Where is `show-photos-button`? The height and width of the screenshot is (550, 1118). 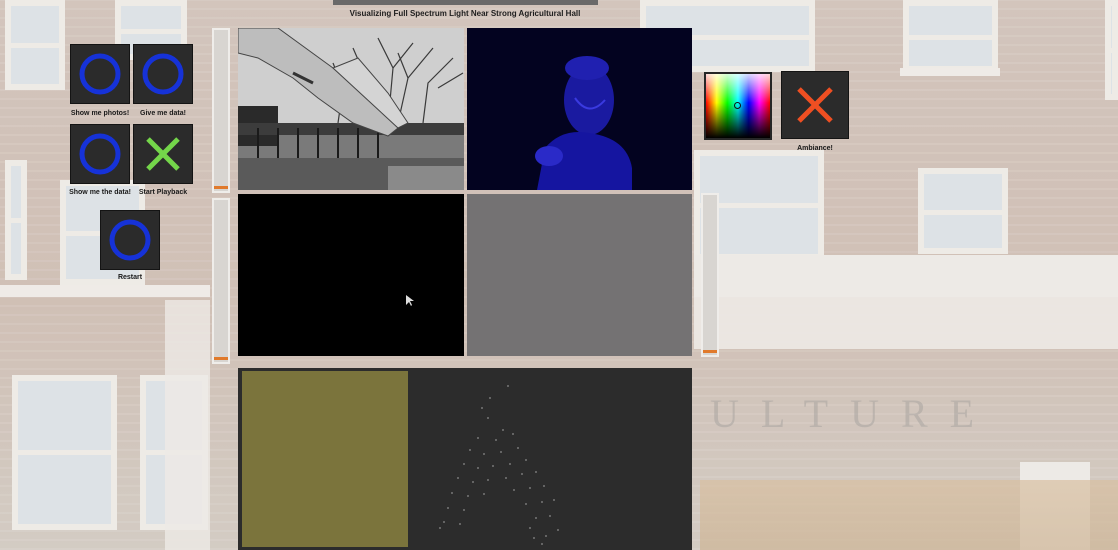
show-photos-button is located at coordinates (100, 74).